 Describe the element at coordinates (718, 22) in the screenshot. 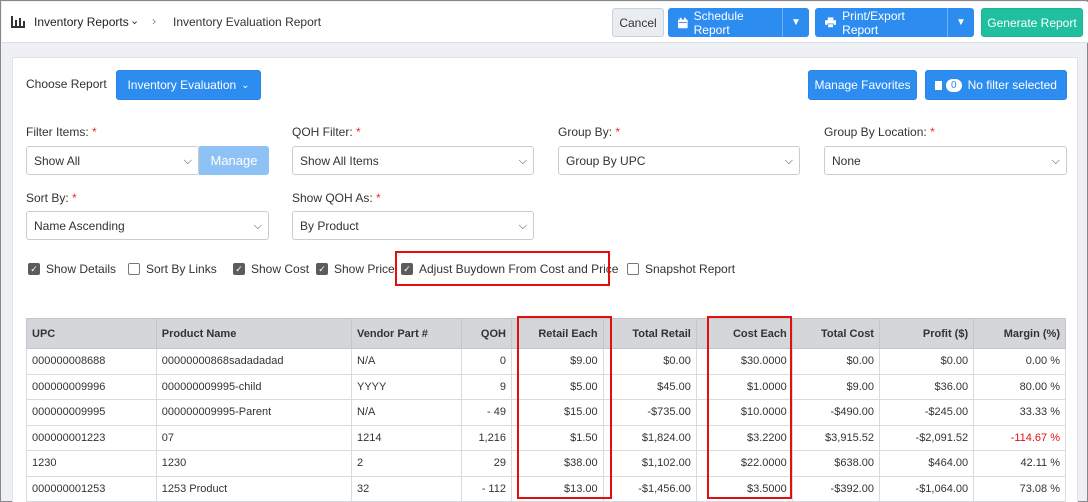

I see `schedule-report-label: Schedule Report` at that location.